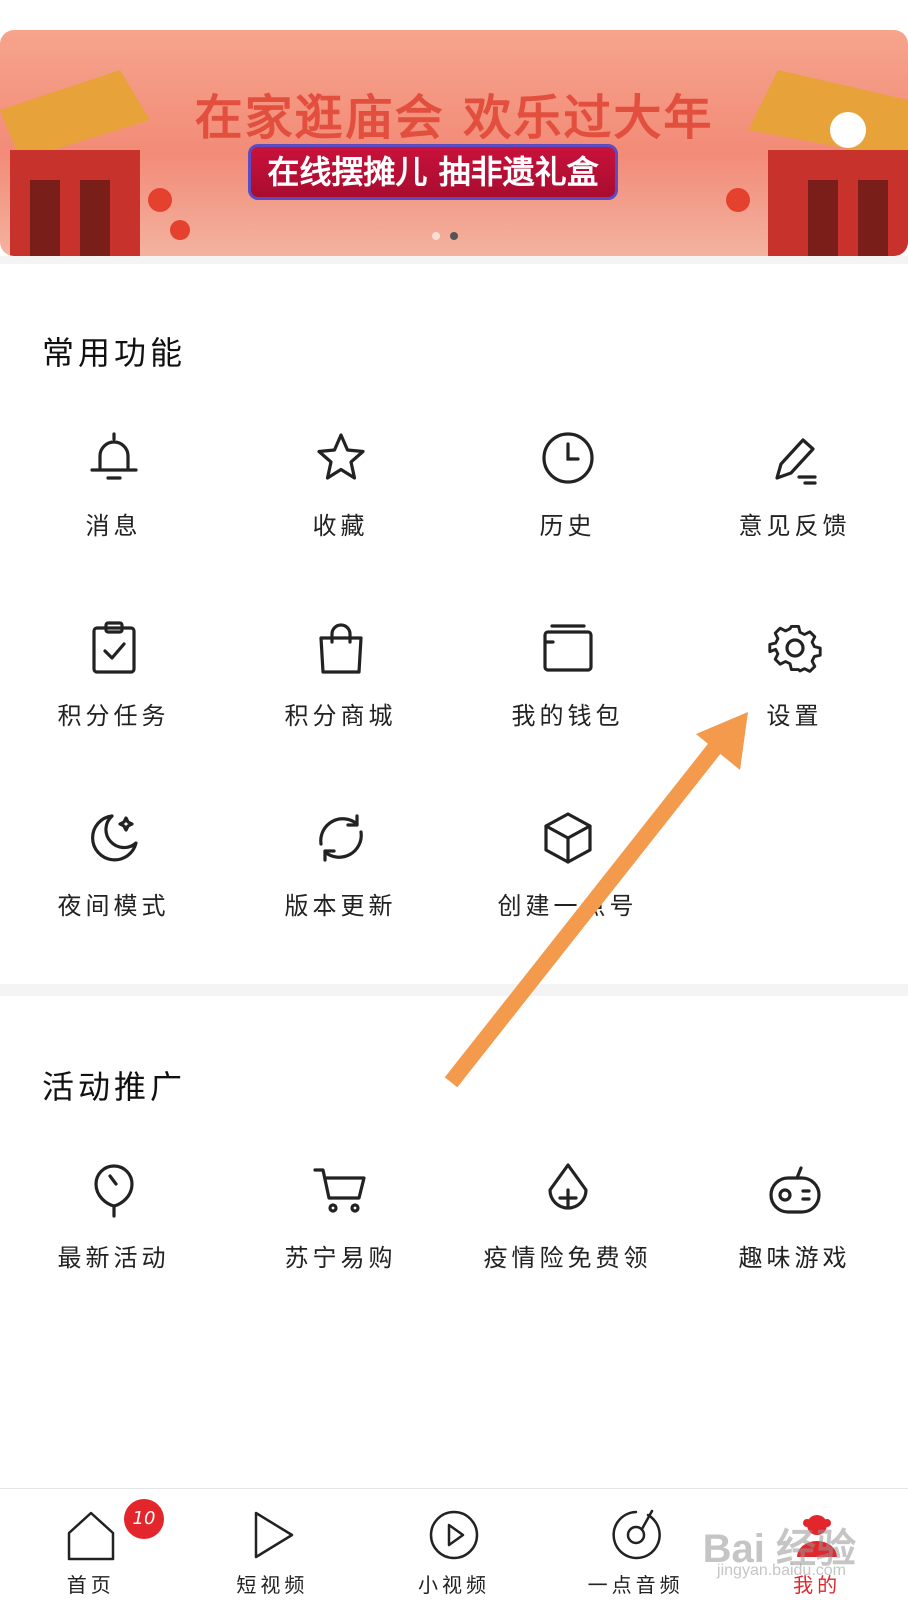 The height and width of the screenshot is (1600, 908). Describe the element at coordinates (272, 1535) in the screenshot. I see `play-icon` at that location.